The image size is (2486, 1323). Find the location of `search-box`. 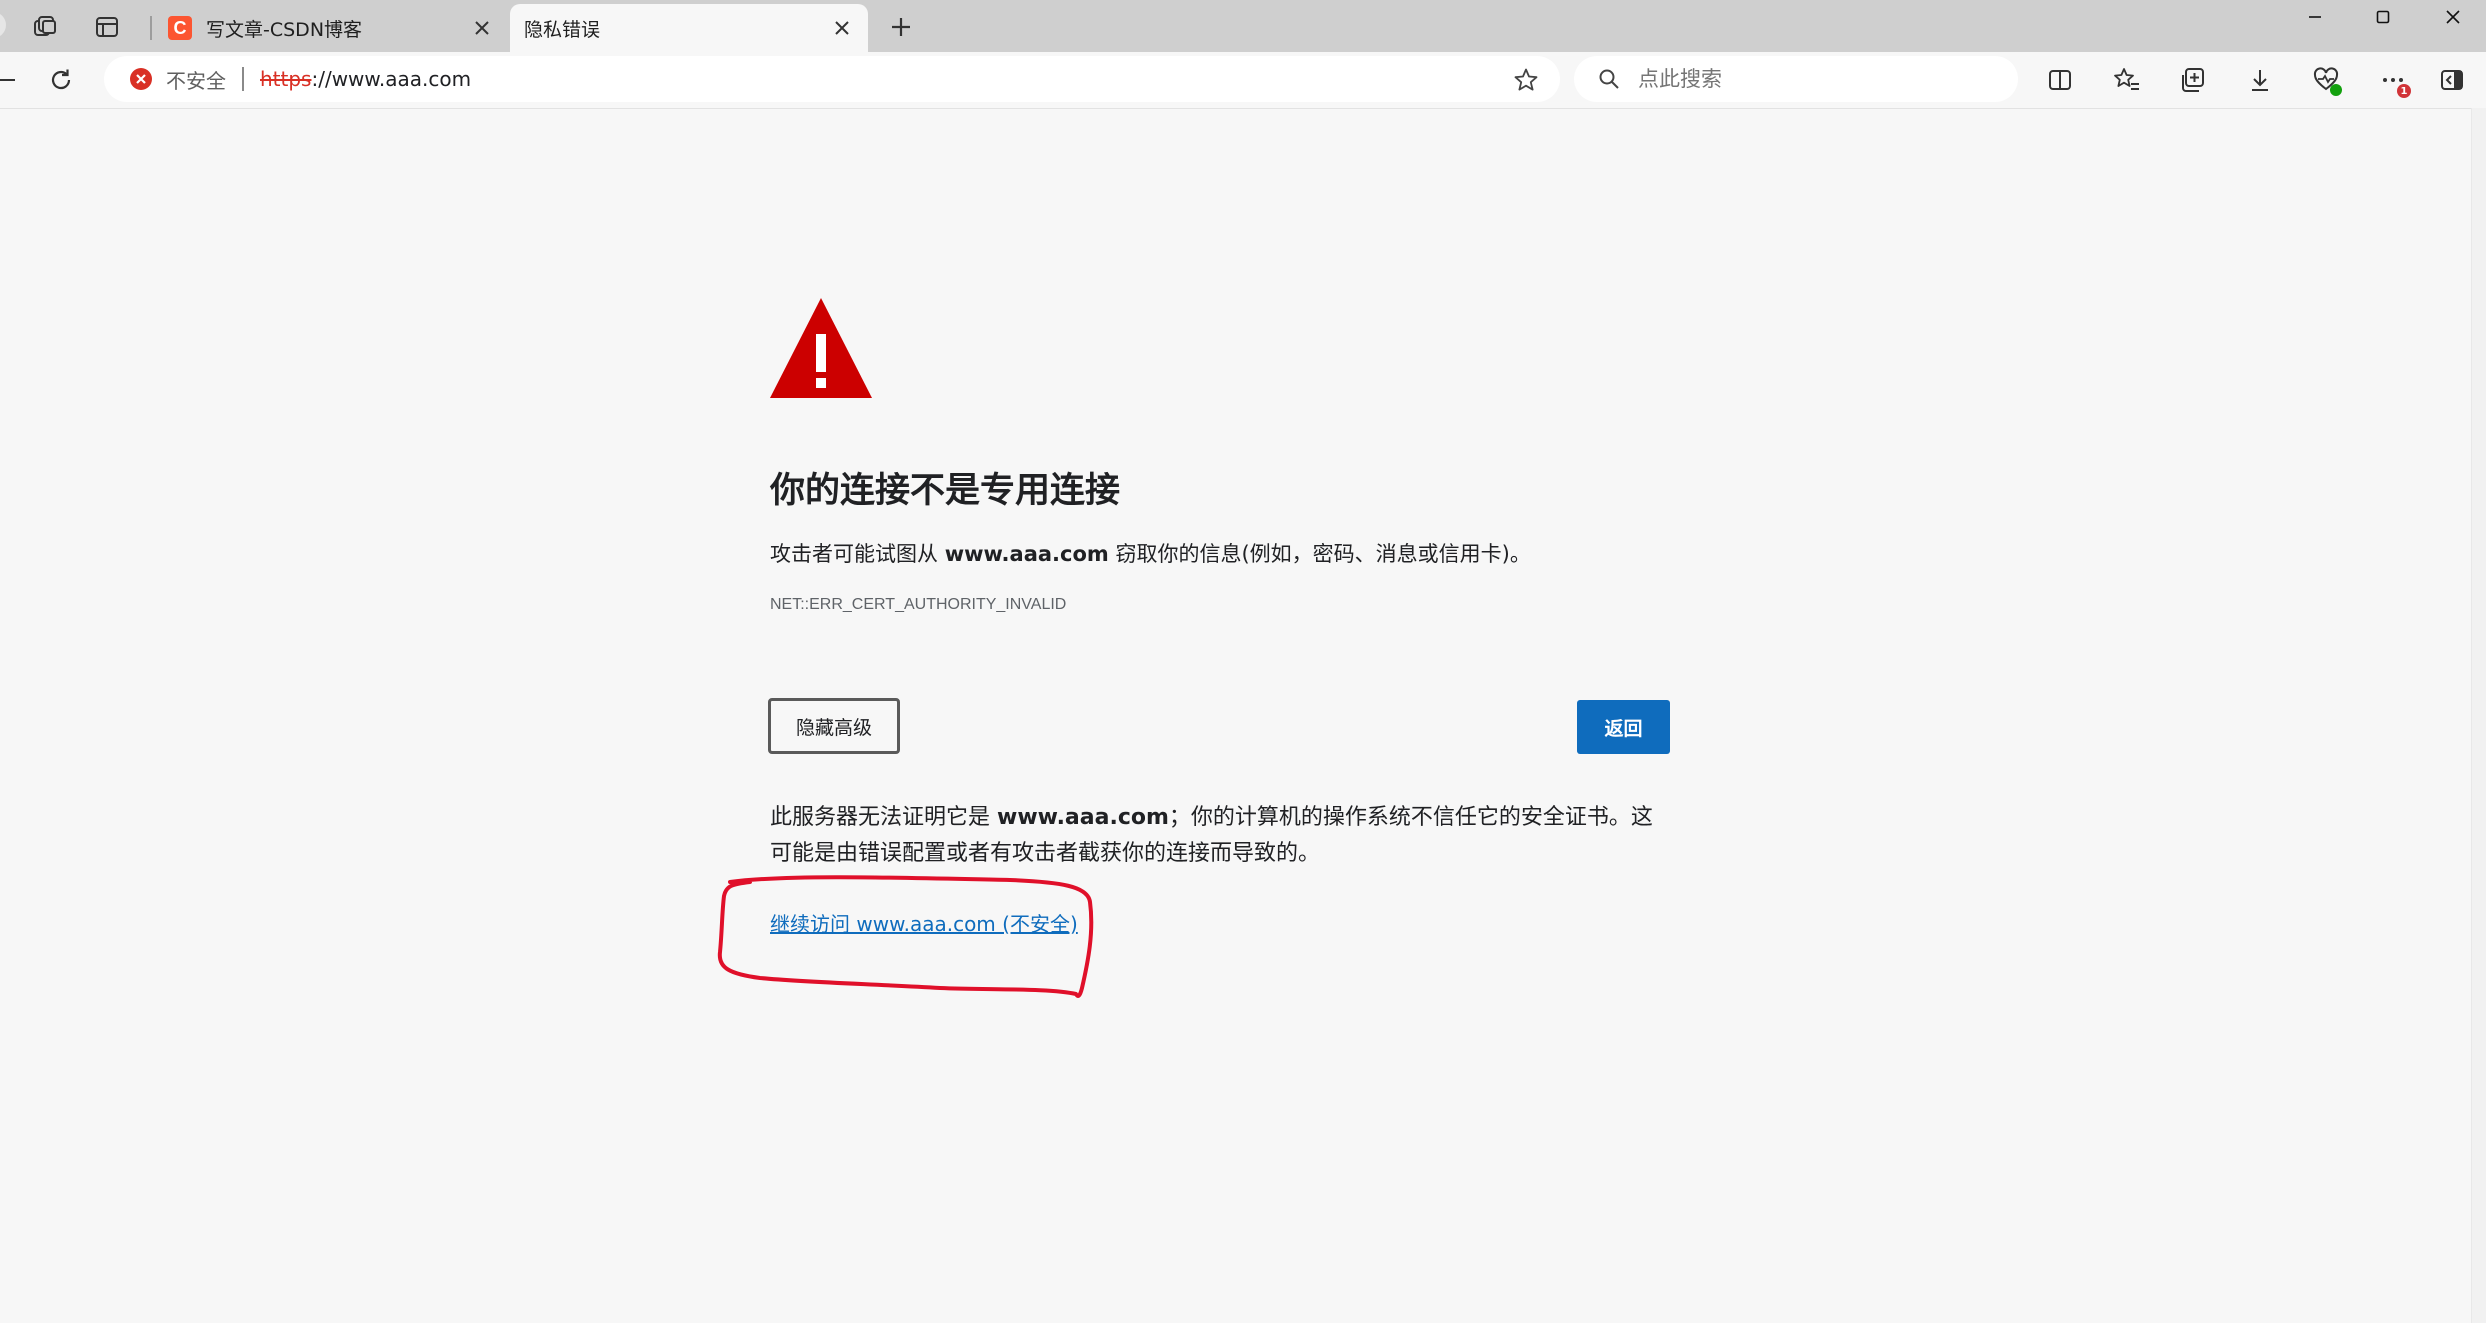

search-box is located at coordinates (1796, 79).